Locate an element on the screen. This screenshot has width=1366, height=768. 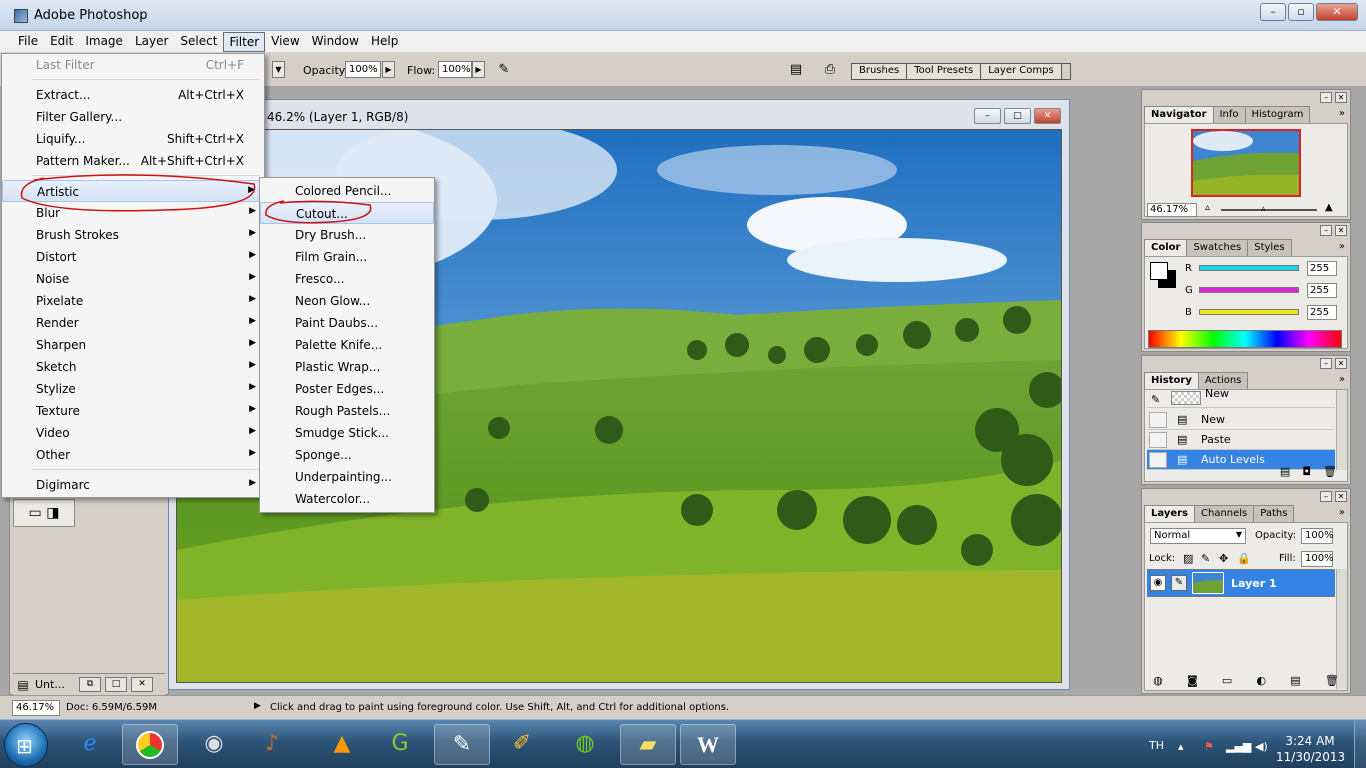
brush-icon: ✎ is located at coordinates (1179, 583).